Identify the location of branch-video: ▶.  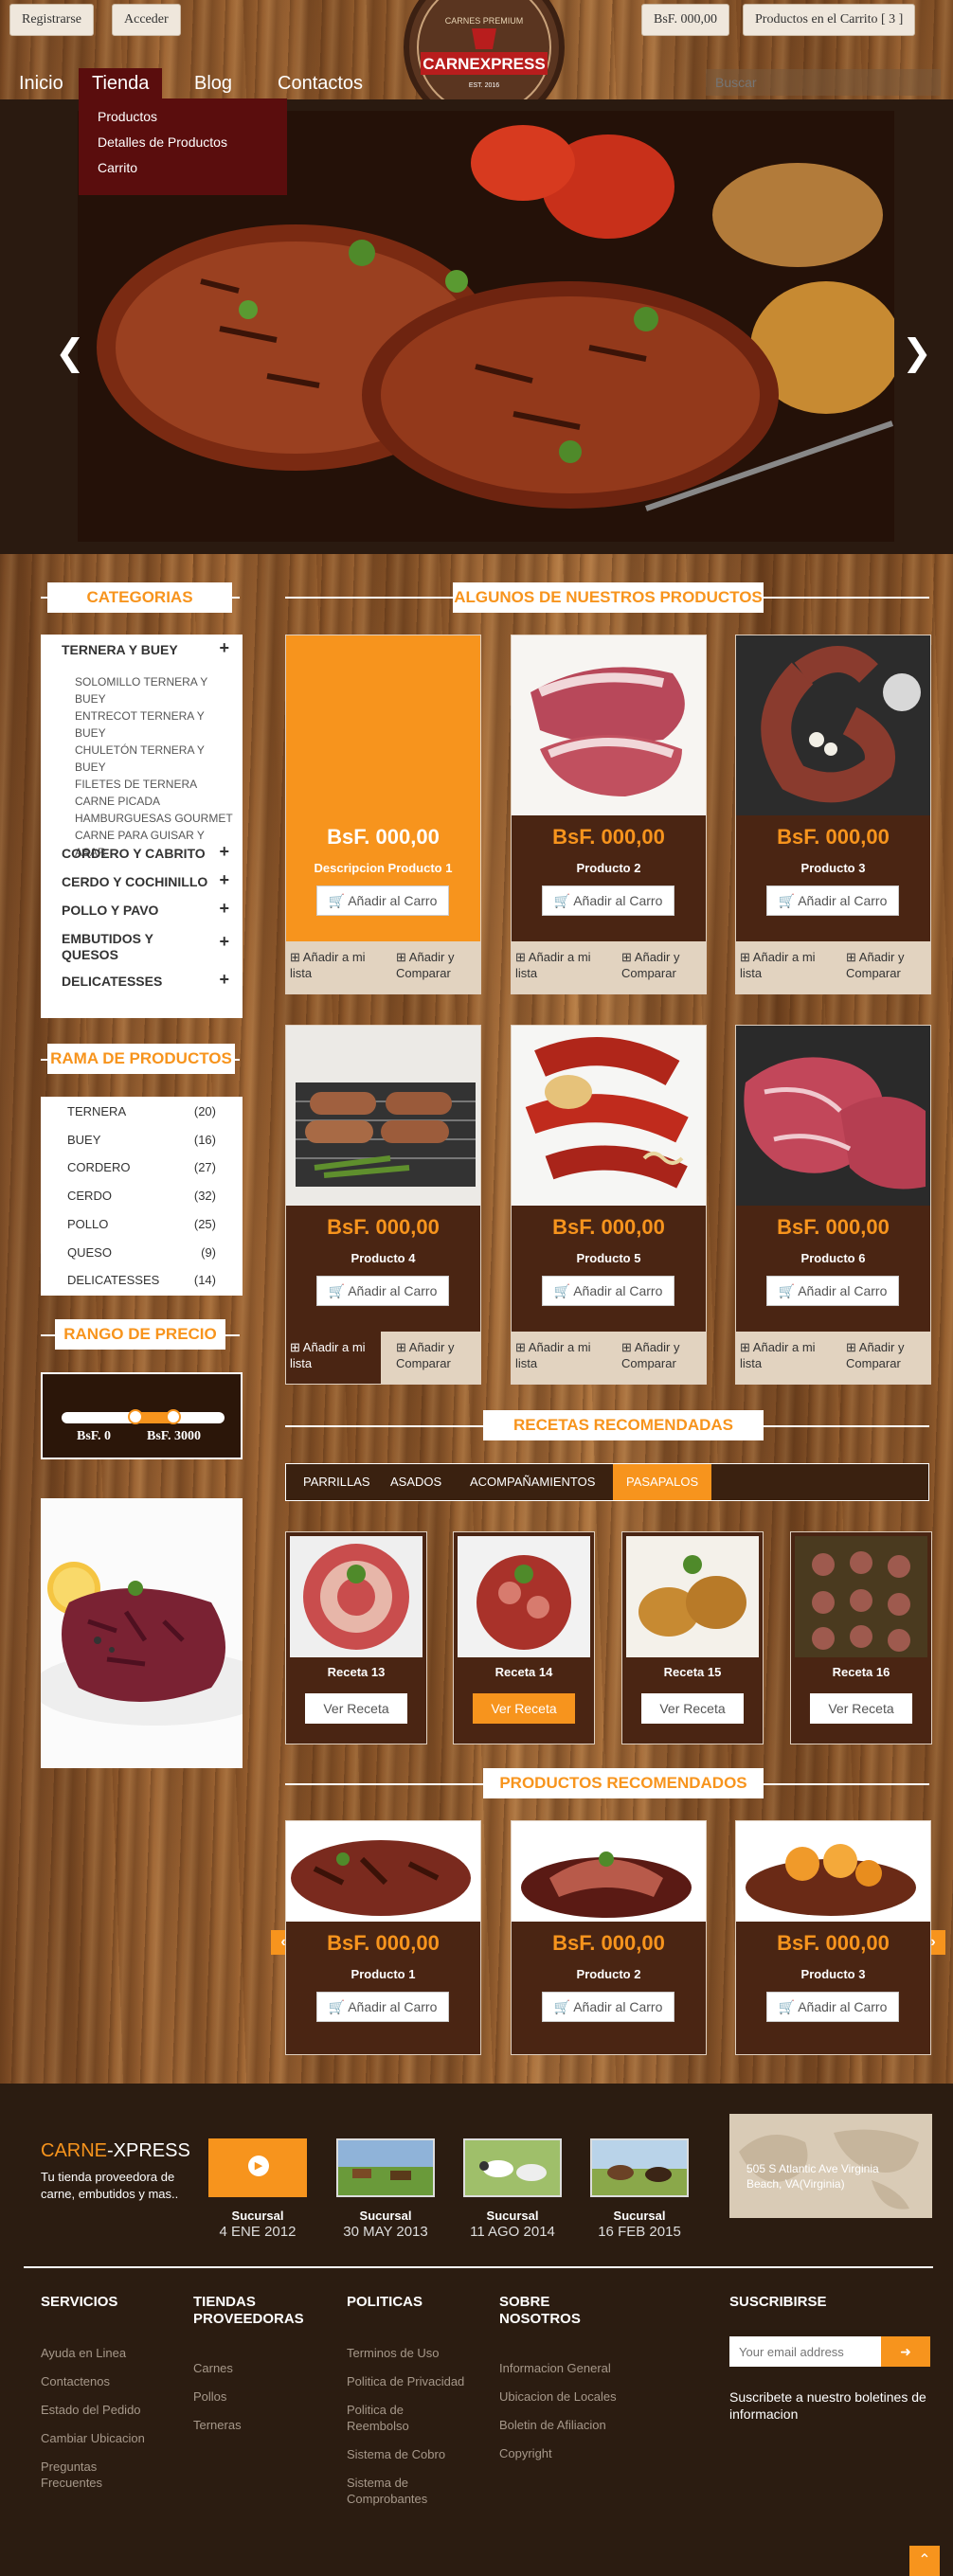
(257, 2167).